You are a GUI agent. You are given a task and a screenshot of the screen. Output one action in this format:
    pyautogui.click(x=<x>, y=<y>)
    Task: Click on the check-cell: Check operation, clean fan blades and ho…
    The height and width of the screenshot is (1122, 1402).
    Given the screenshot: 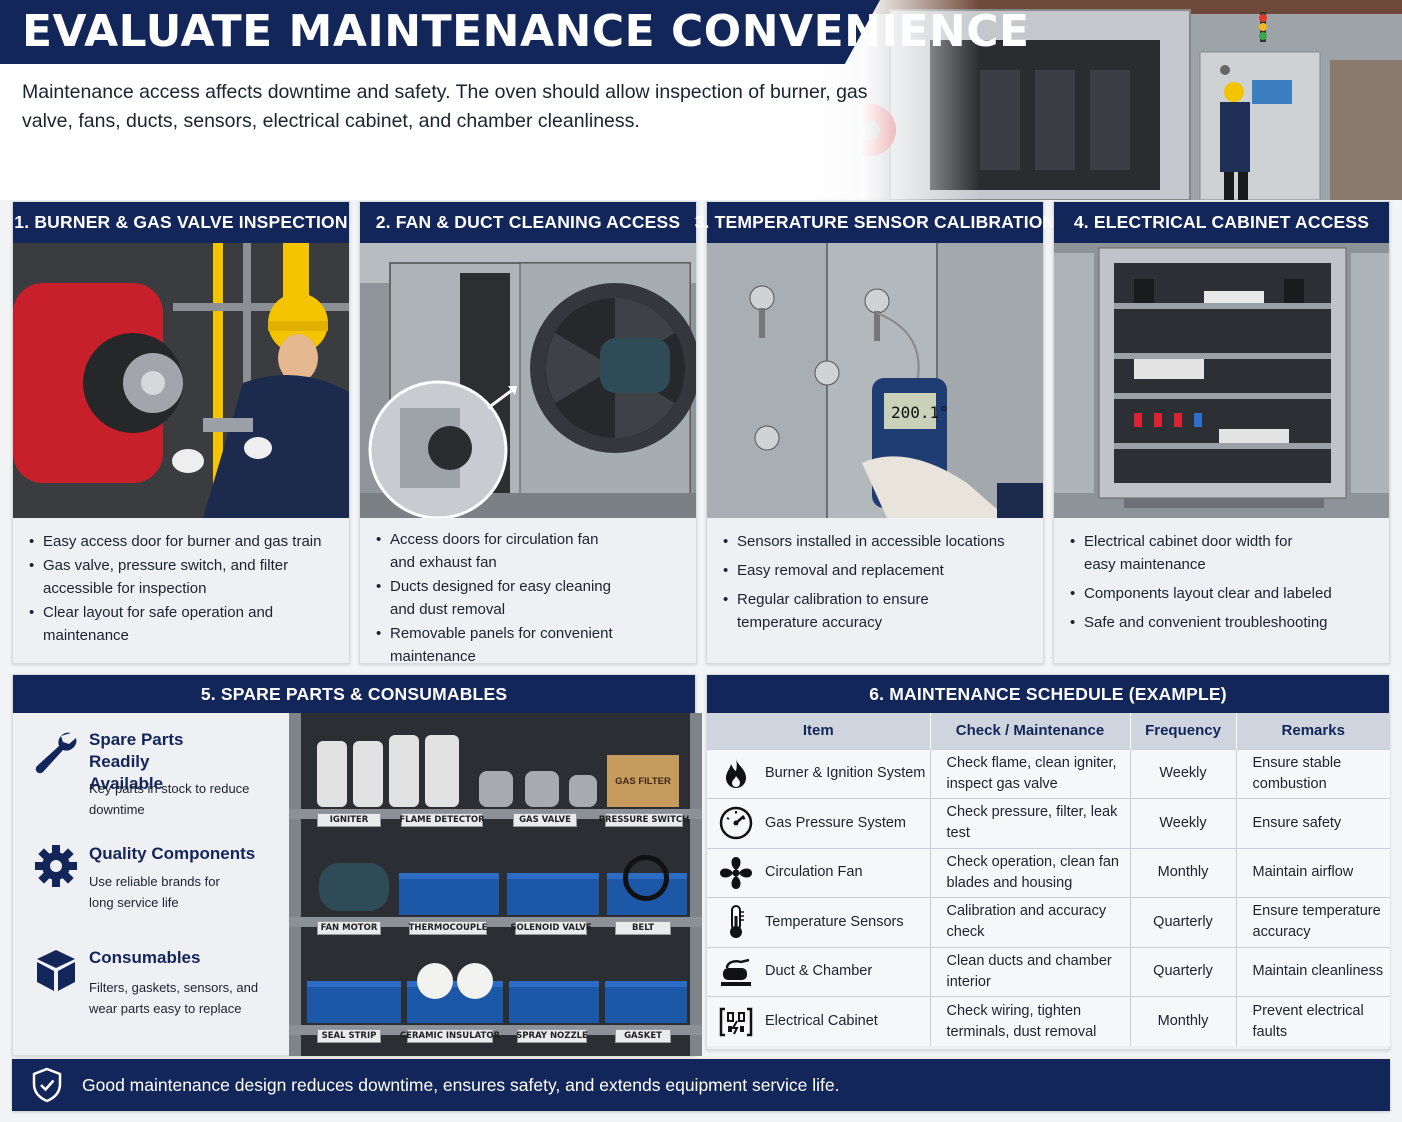 What is the action you would take?
    pyautogui.click(x=1030, y=872)
    